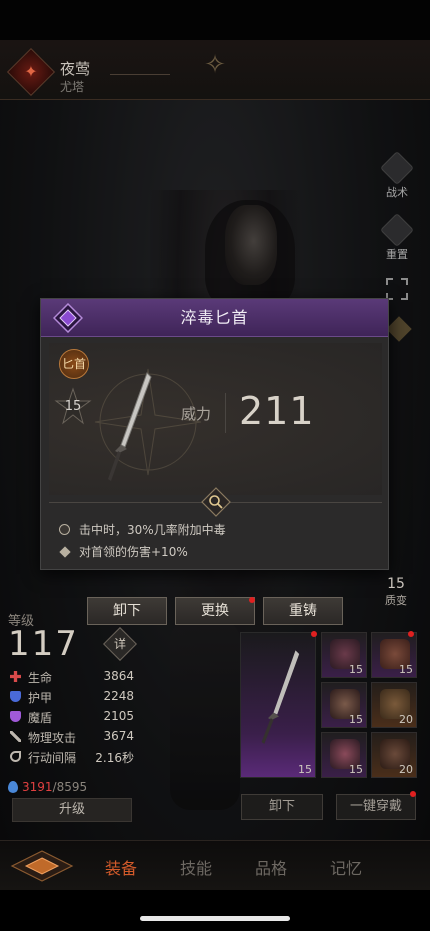 The height and width of the screenshot is (931, 430). What do you see at coordinates (64, 529) in the screenshot?
I see `poison-icon` at bounding box center [64, 529].